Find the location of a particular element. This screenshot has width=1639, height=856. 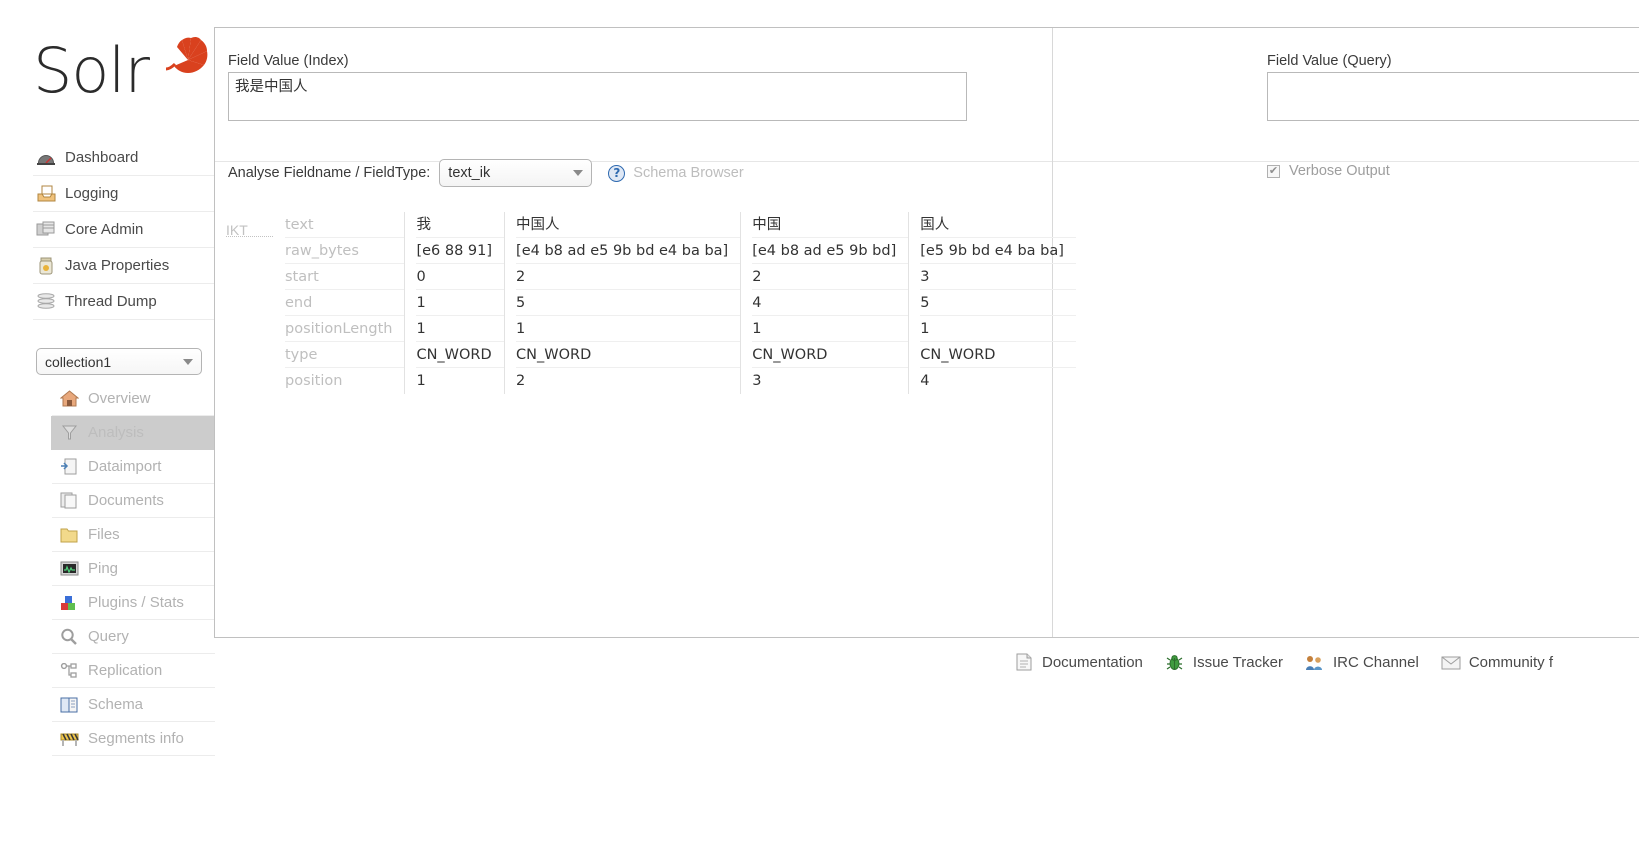

footer-link-label: Issue Tracker is located at coordinates (1237, 662).